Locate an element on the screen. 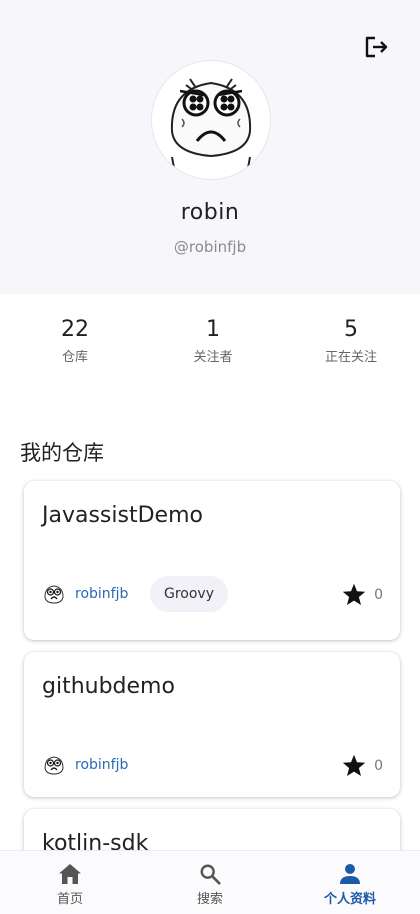 This screenshot has height=914, width=420. language-chip: Groovy is located at coordinates (189, 594).